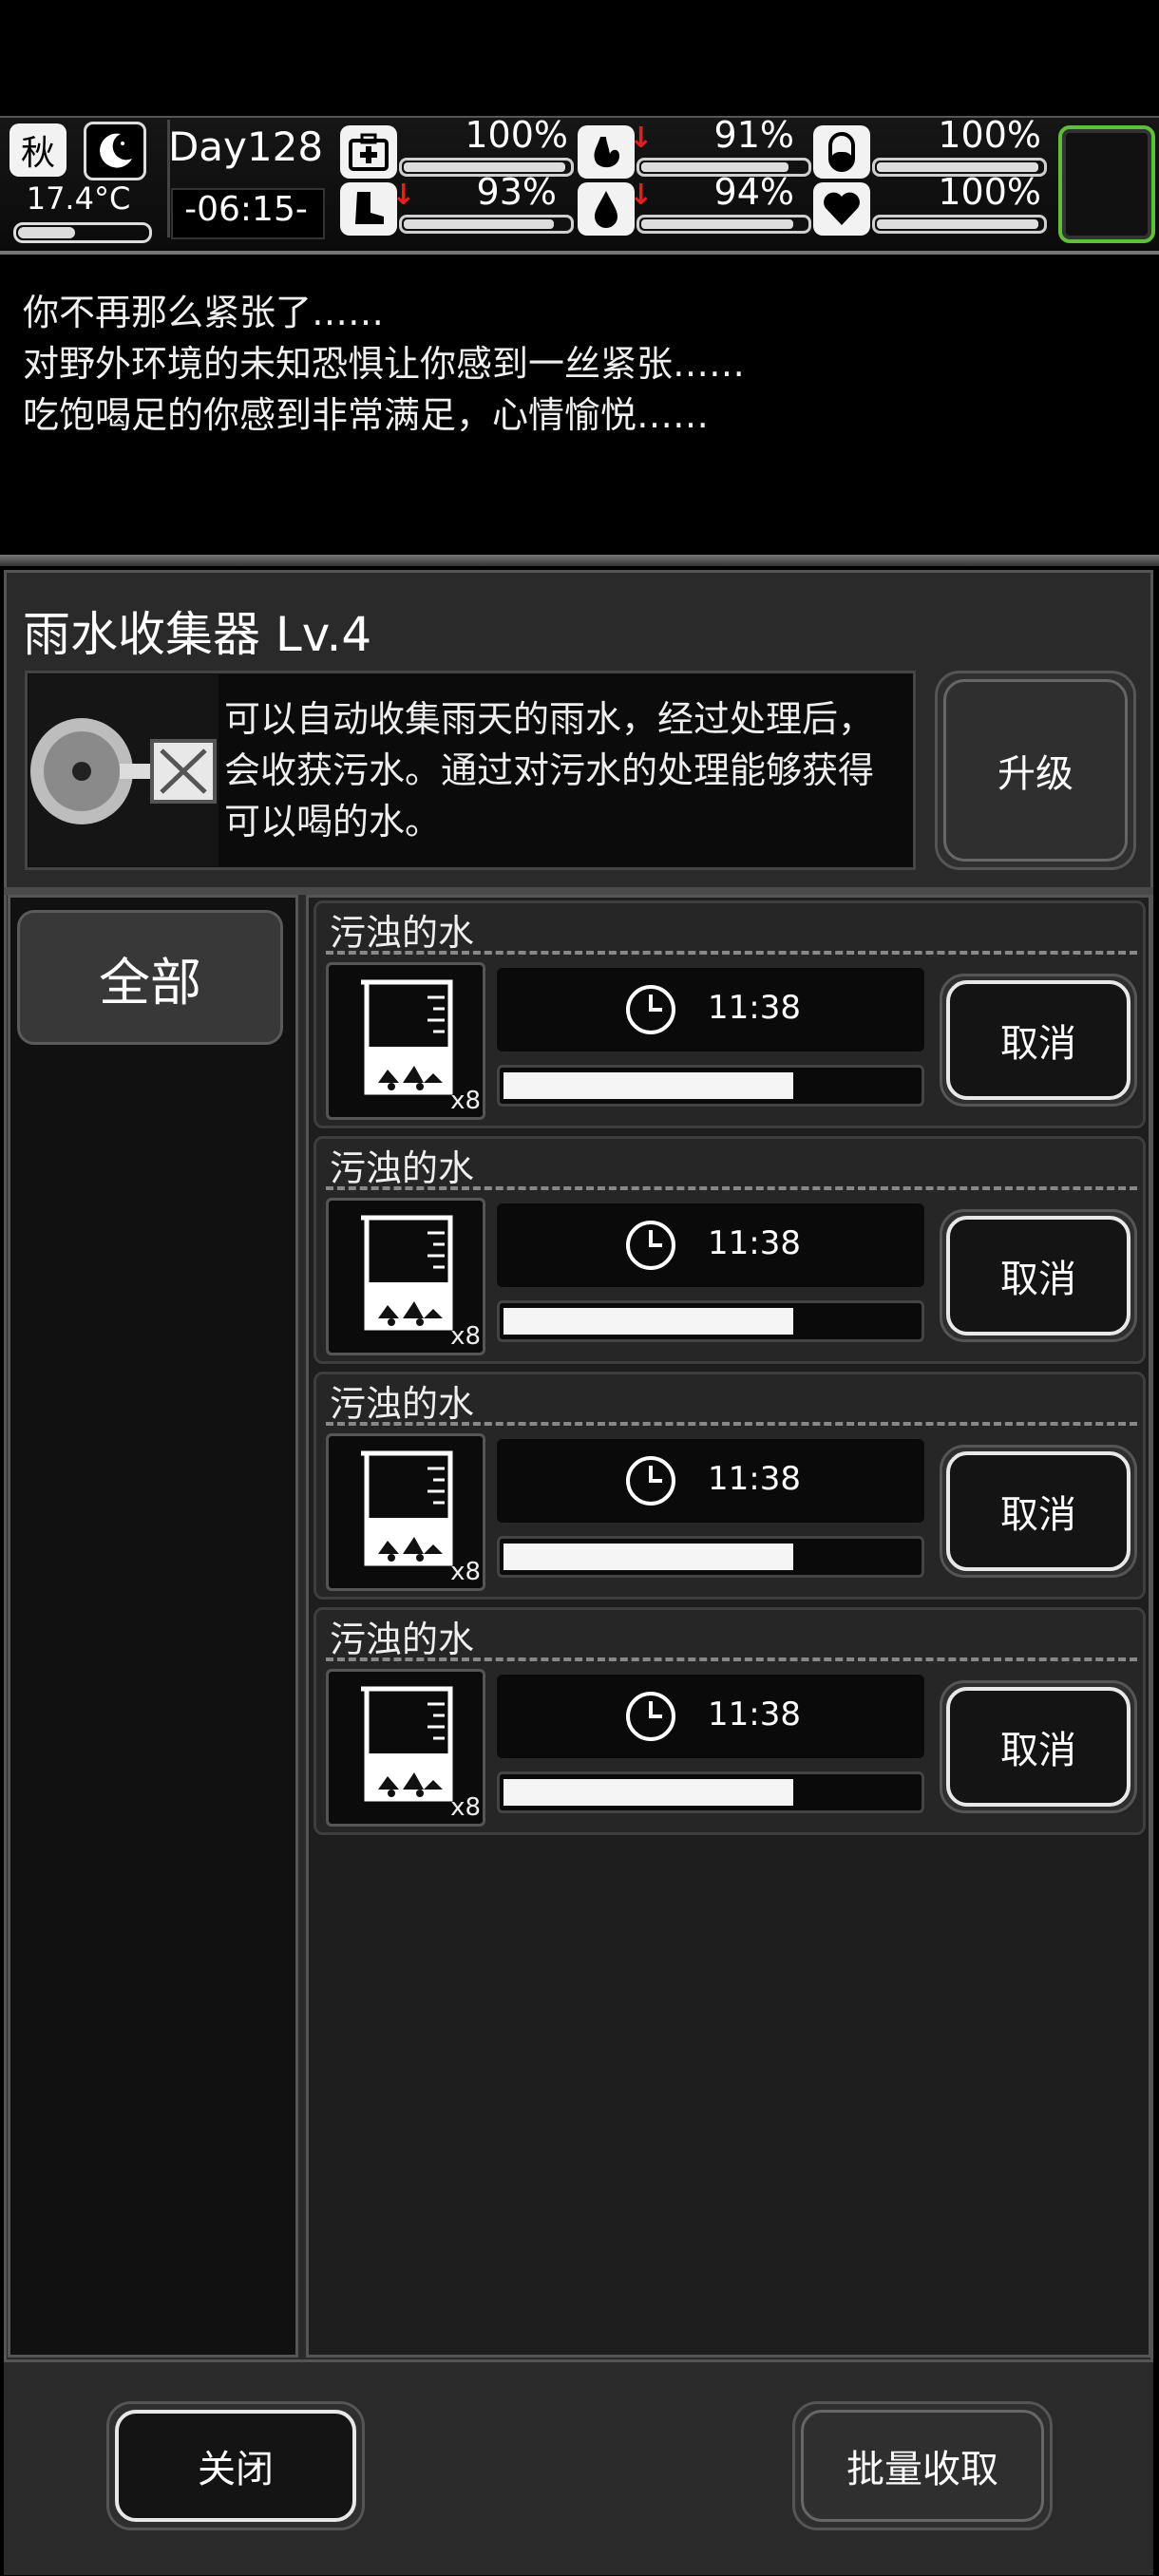  I want to click on thirst-bar, so click(723, 224).